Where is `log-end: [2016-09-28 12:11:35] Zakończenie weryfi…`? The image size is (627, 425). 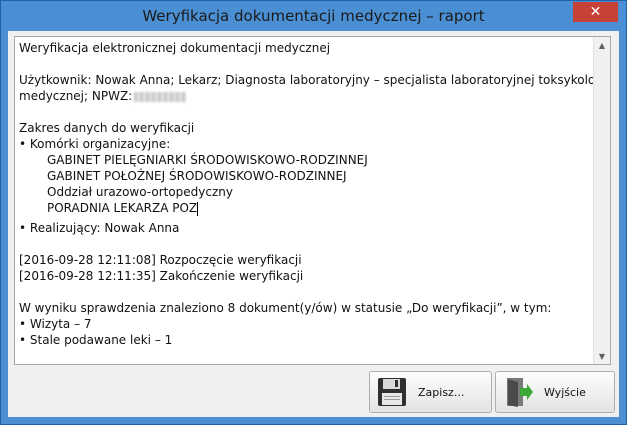 log-end: [2016-09-28 12:11:35] Zakończenie weryfi… is located at coordinates (161, 276).